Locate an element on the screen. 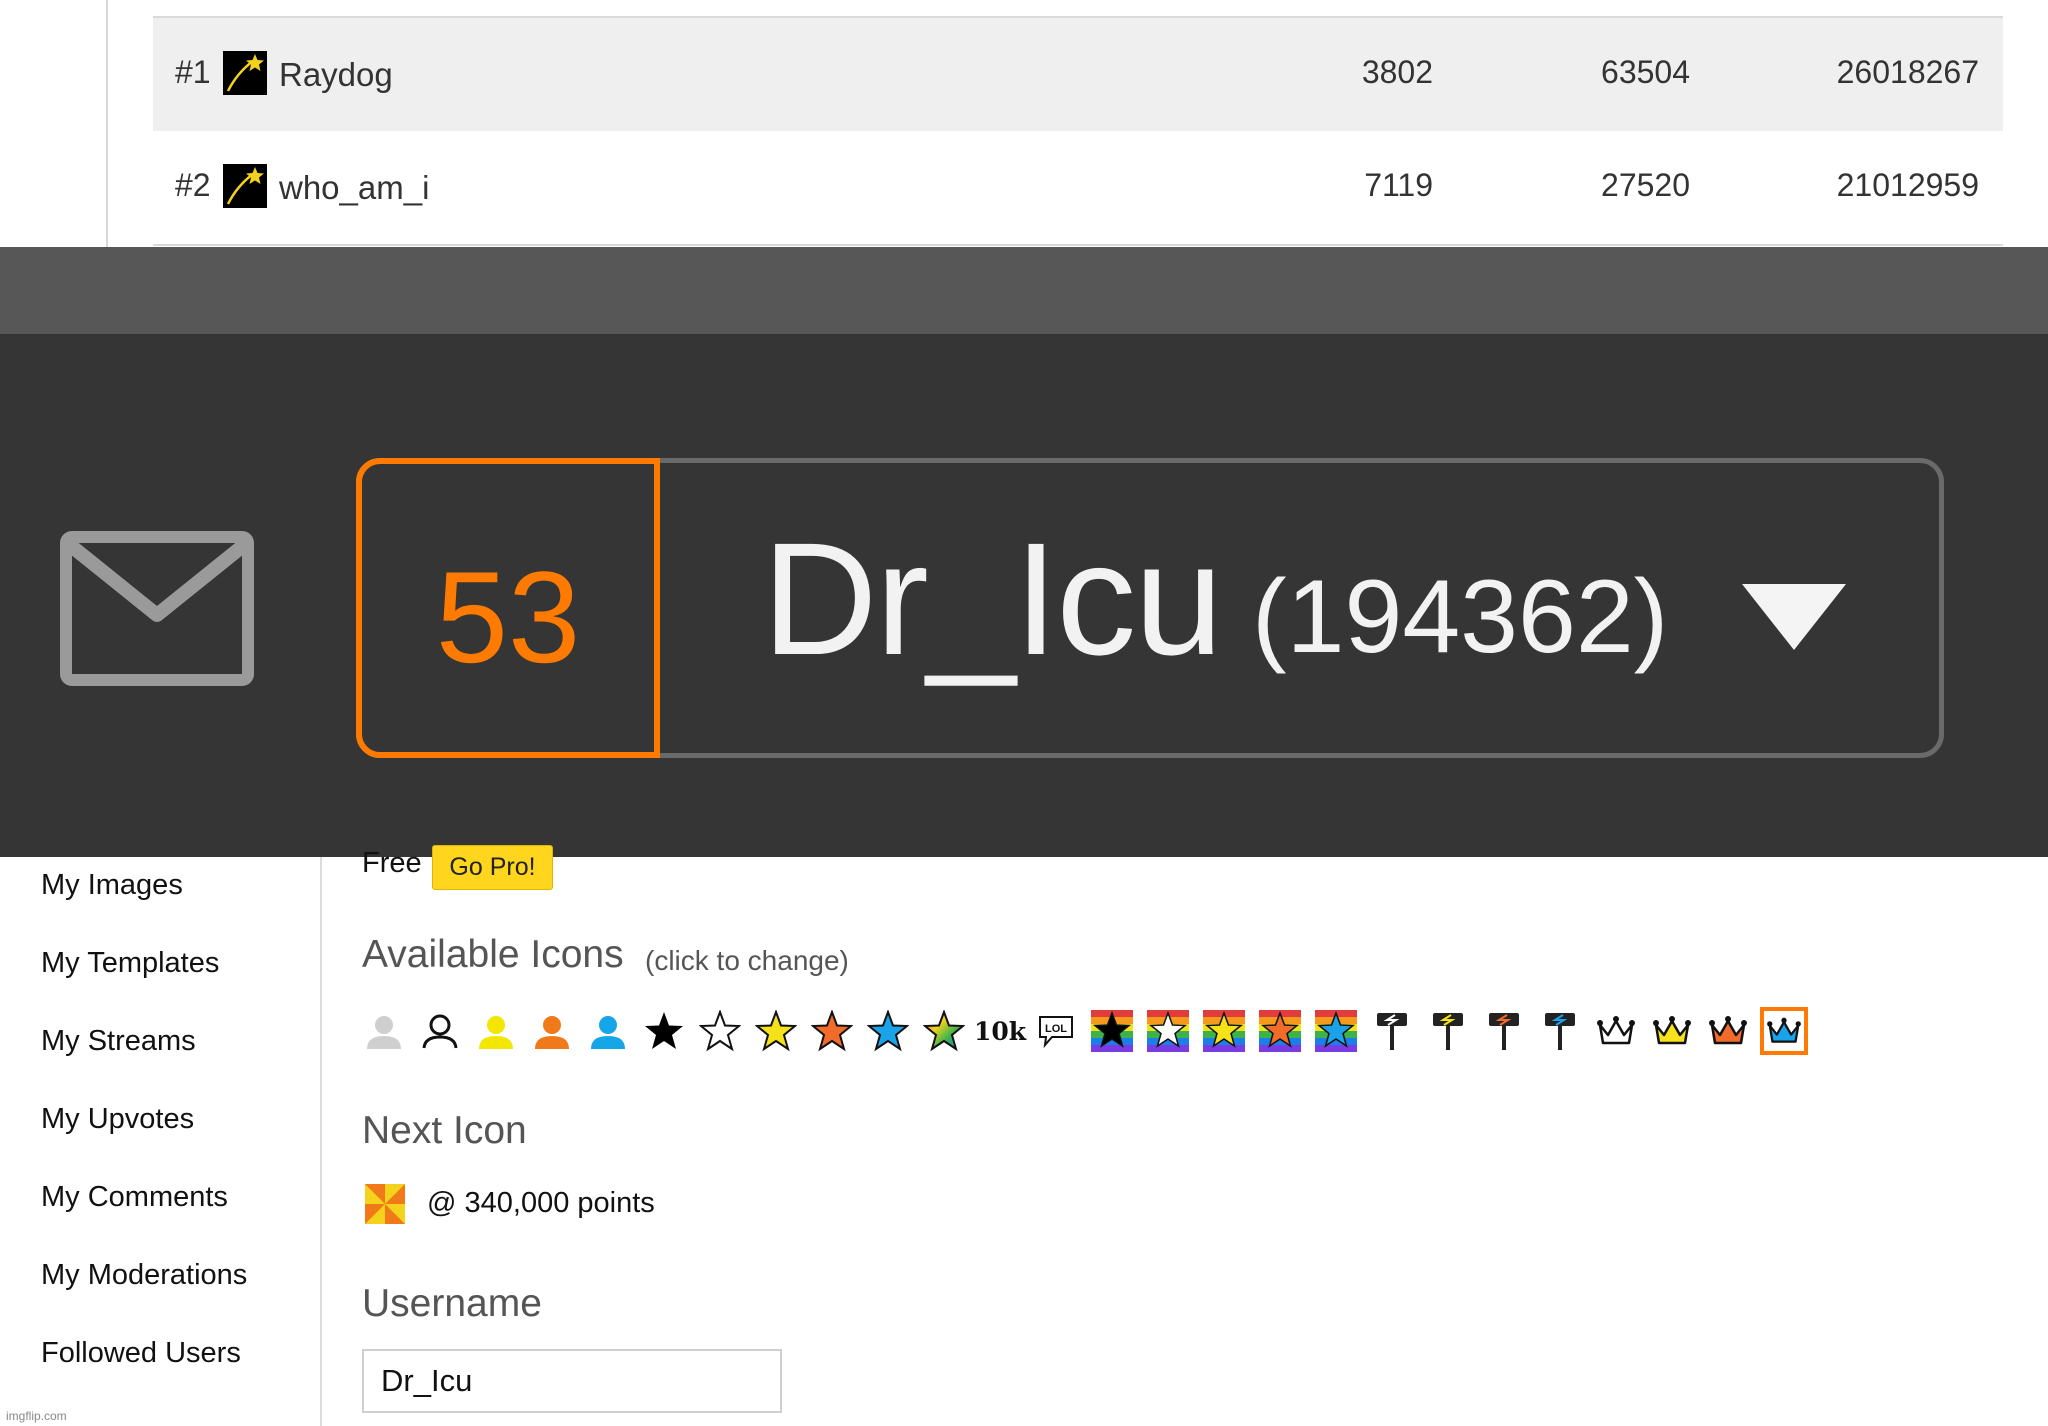  white-hammer-icon is located at coordinates (1392, 1031).